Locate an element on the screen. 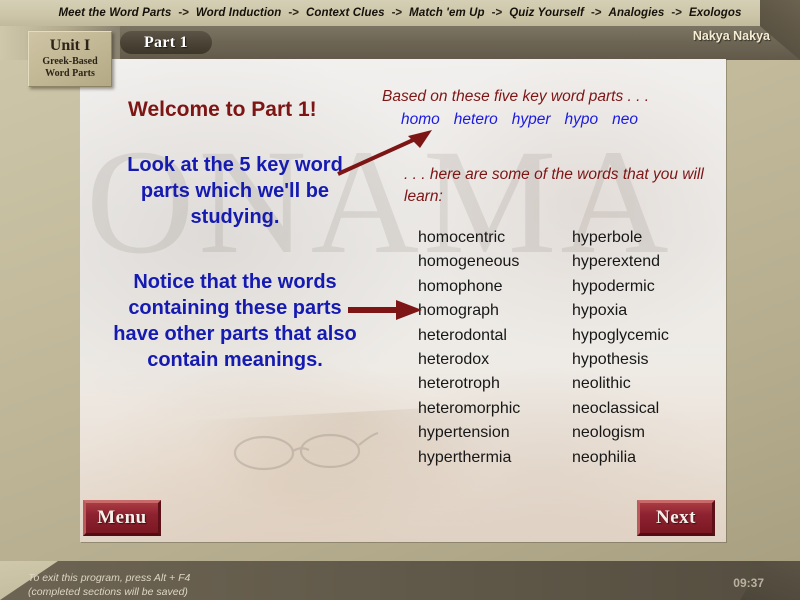 The image size is (800, 600). list-item: hyperextend is located at coordinates (616, 262).